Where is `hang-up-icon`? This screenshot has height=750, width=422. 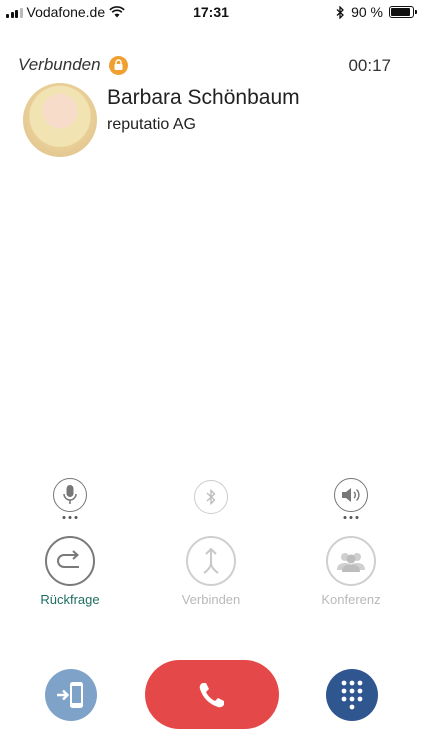
hang-up-icon is located at coordinates (211, 694).